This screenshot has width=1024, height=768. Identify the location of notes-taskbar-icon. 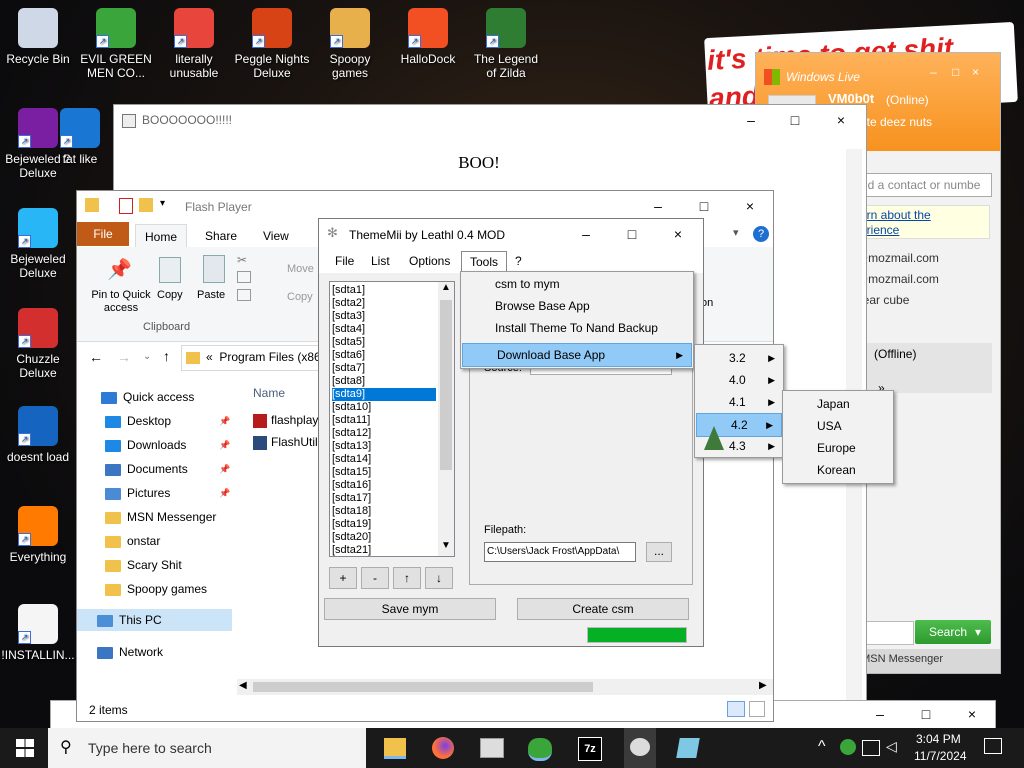
(688, 748).